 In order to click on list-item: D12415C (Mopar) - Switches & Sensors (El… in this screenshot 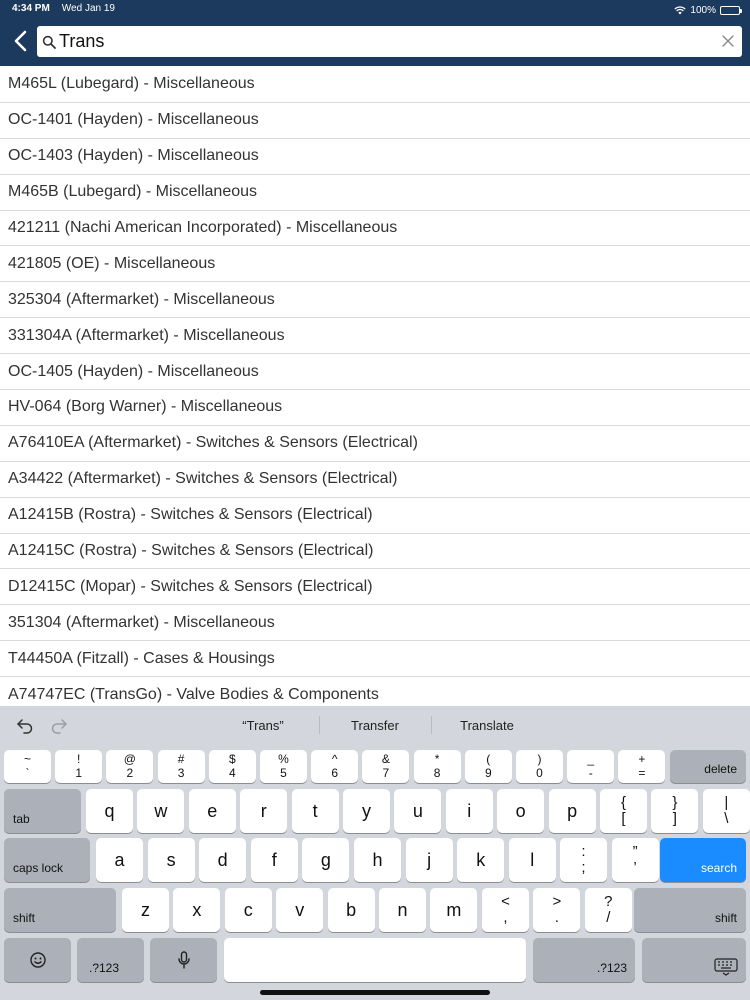, I will do `click(375, 587)`.